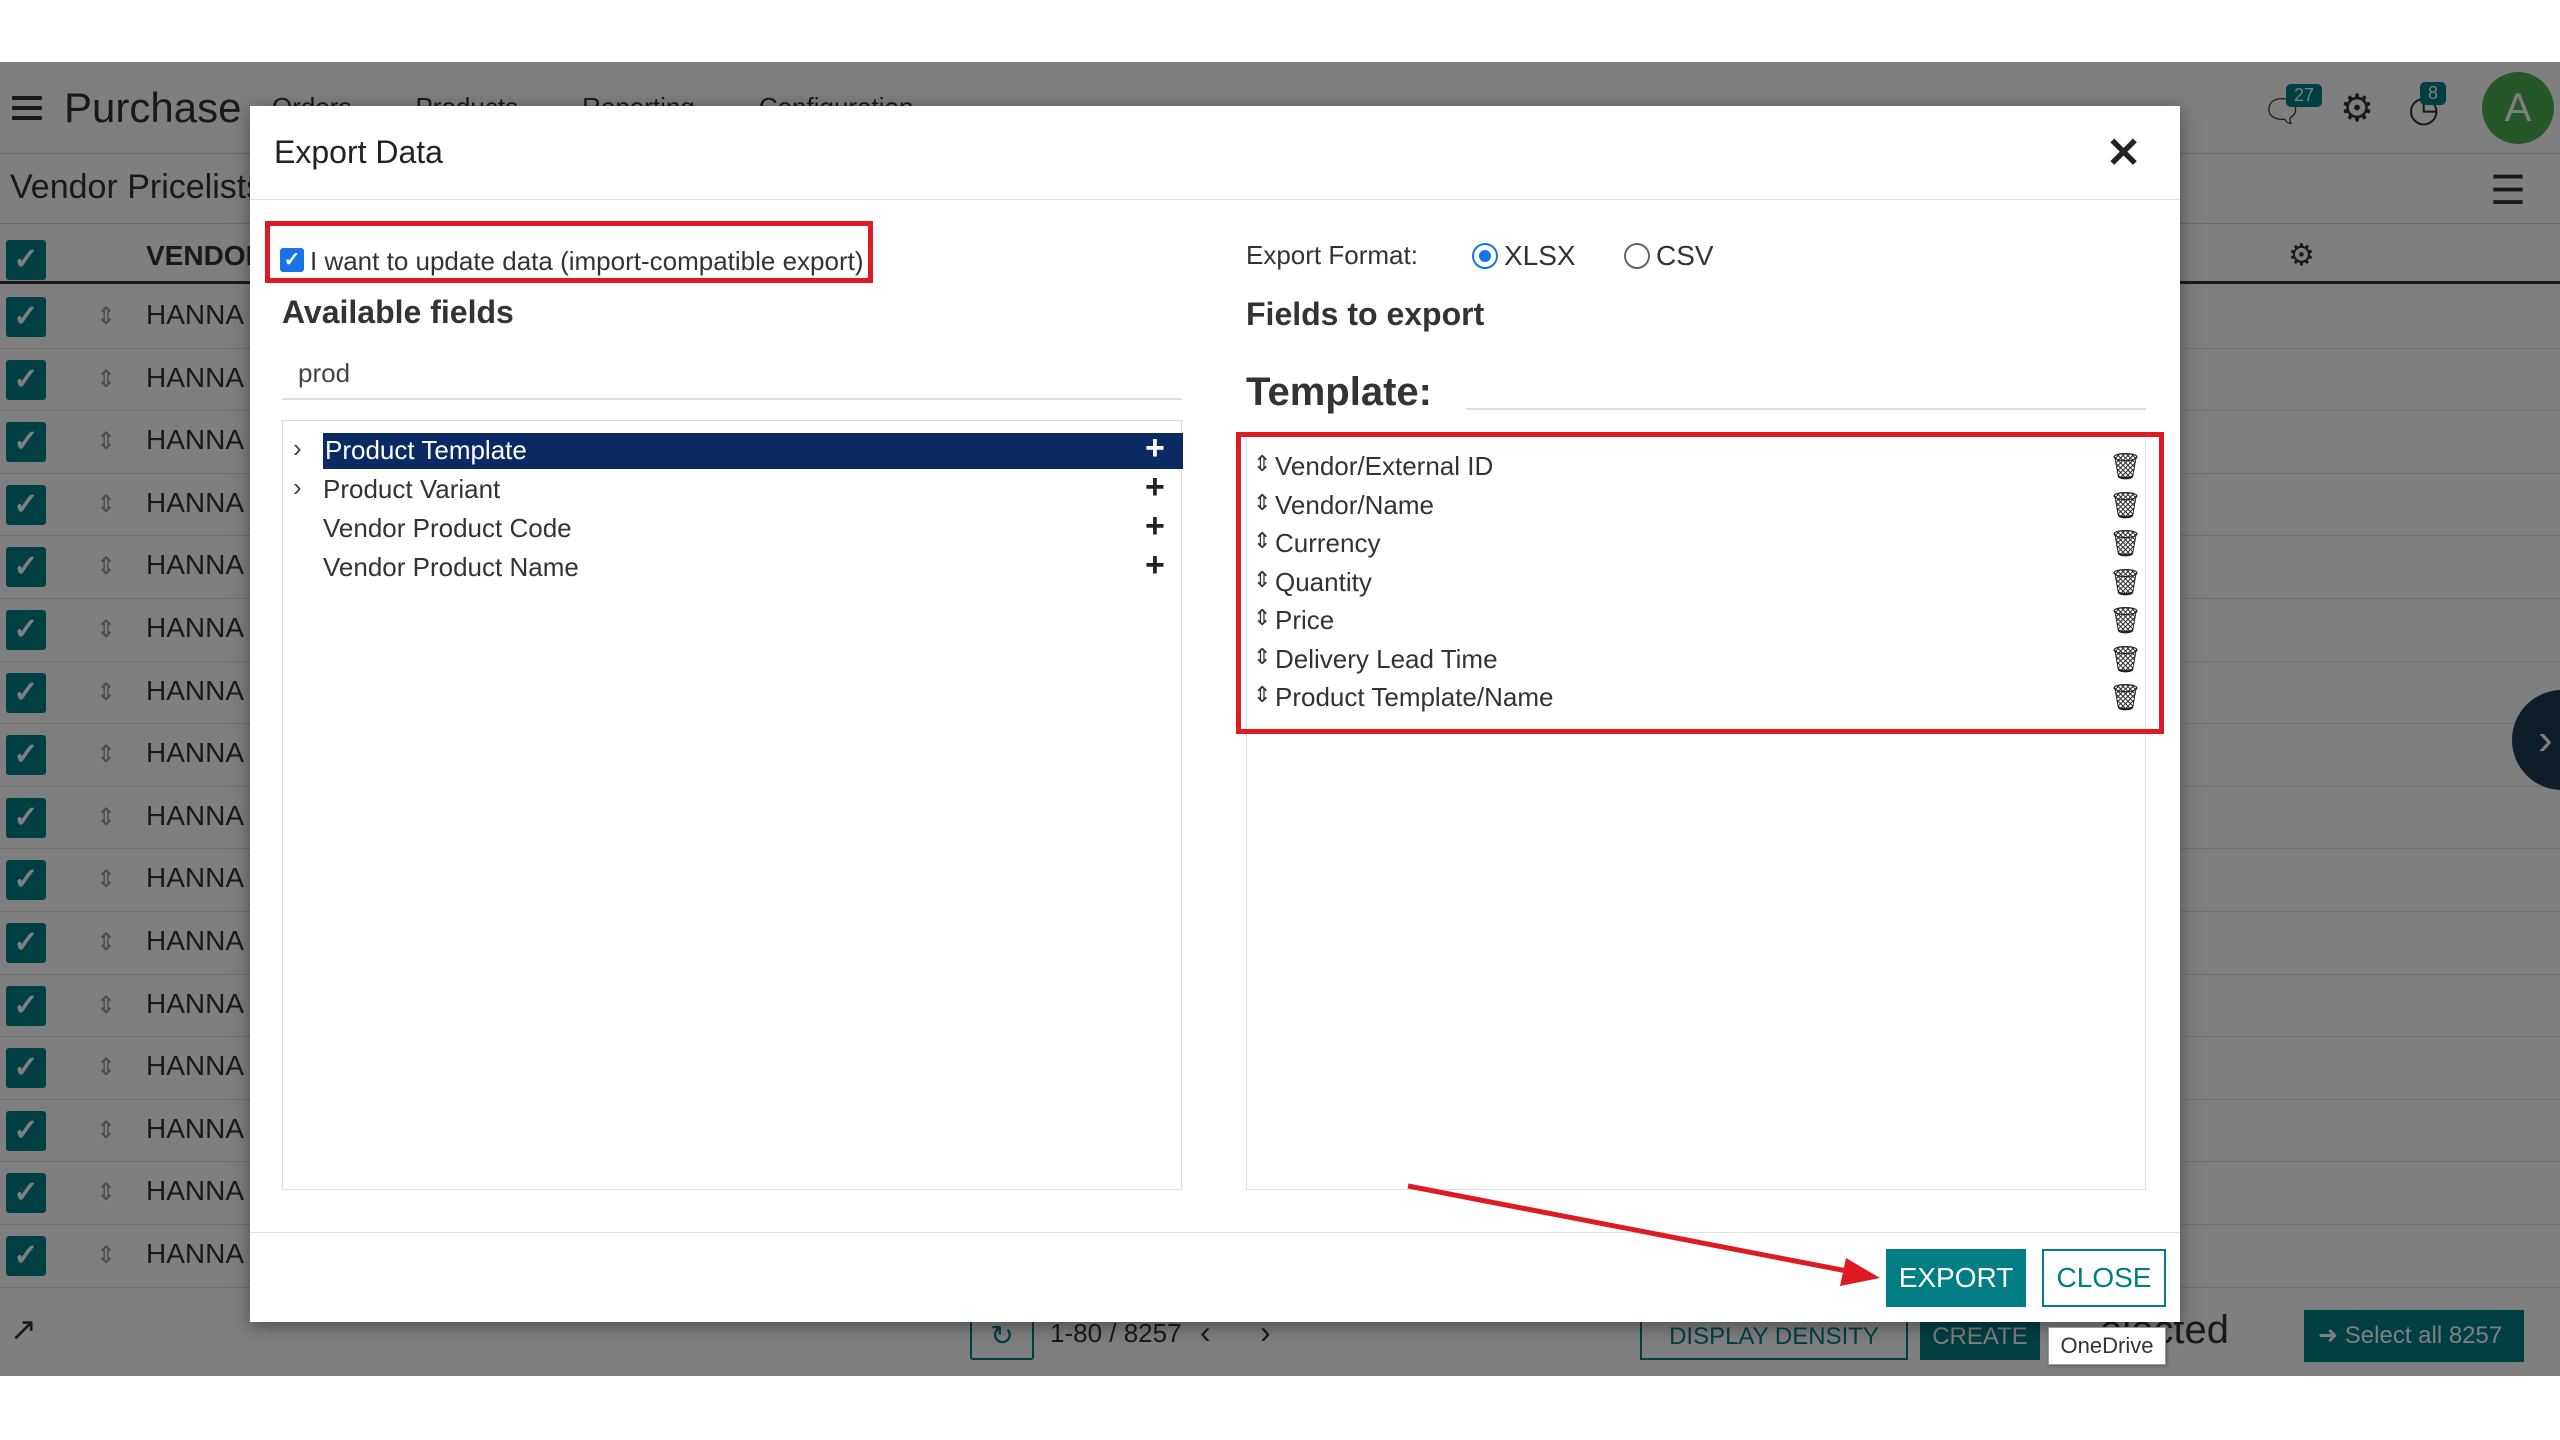 The image size is (2560, 1440). I want to click on tooltip: OneDrive, so click(2107, 1346).